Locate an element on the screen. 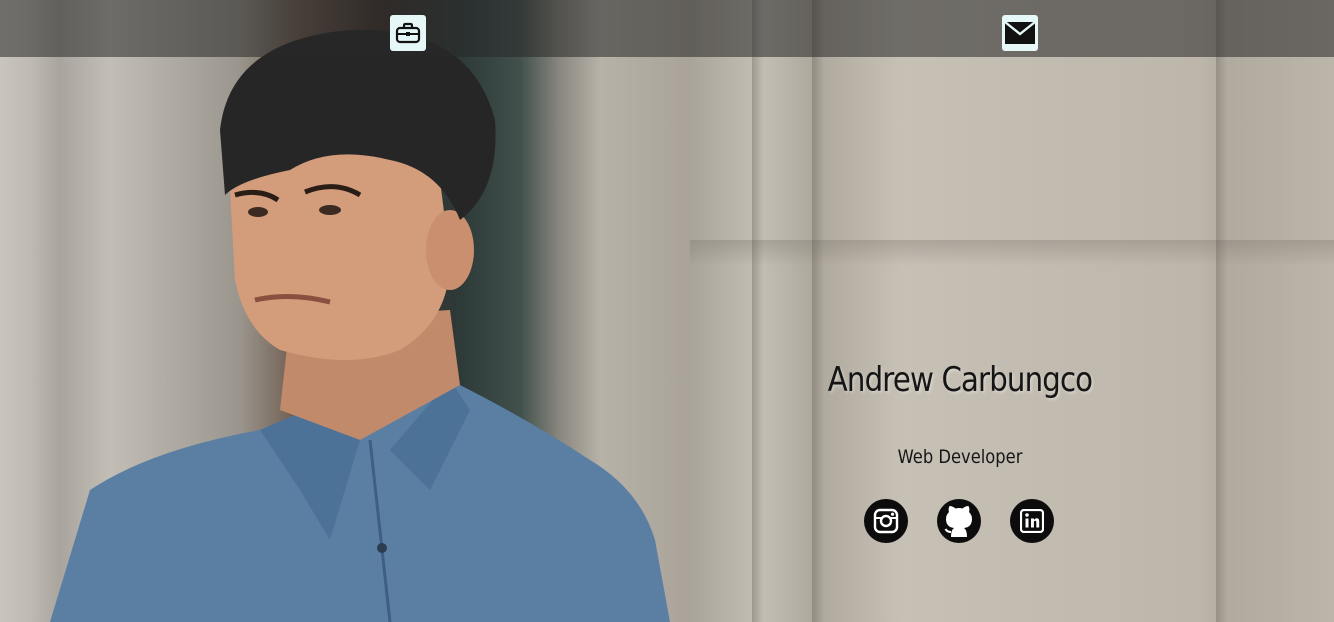  github-link is located at coordinates (959, 521).